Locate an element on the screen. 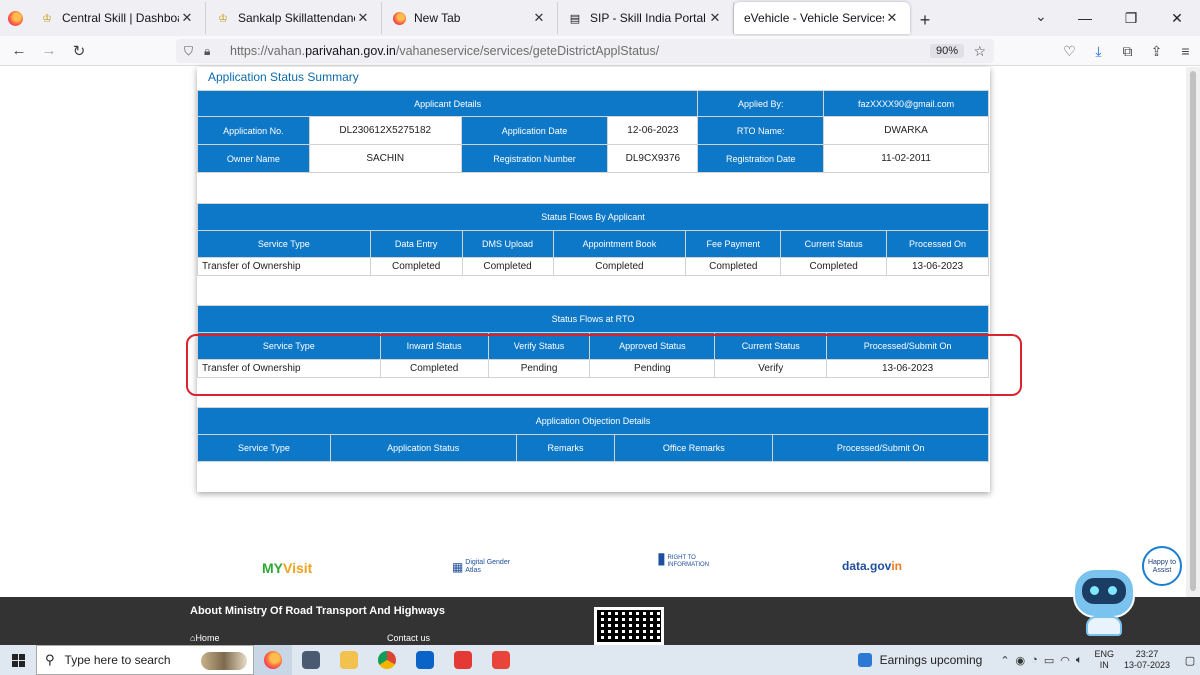  extensions-icon: ⧉ is located at coordinates (1127, 51).